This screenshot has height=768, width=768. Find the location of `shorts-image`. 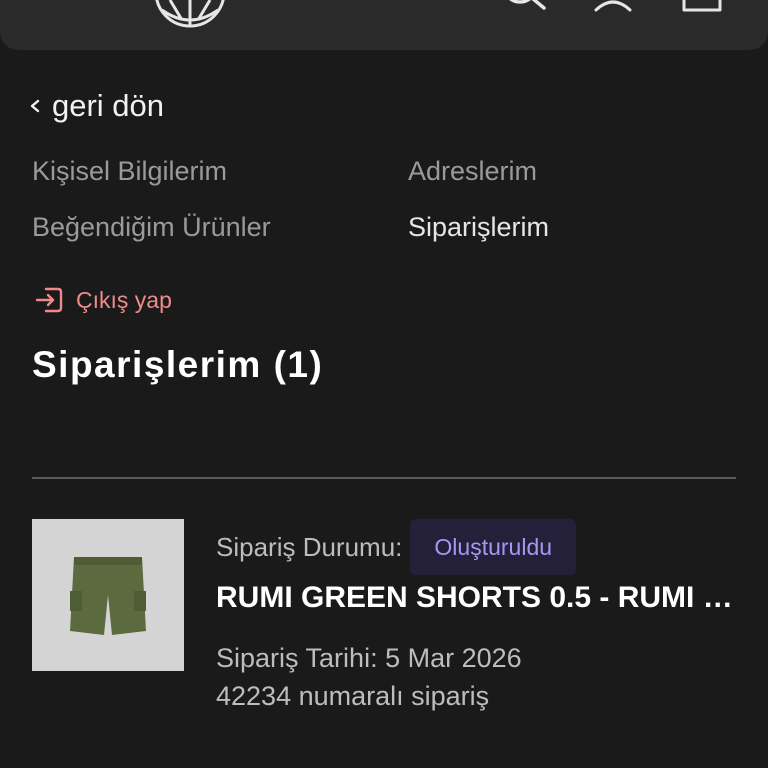

shorts-image is located at coordinates (108, 596).